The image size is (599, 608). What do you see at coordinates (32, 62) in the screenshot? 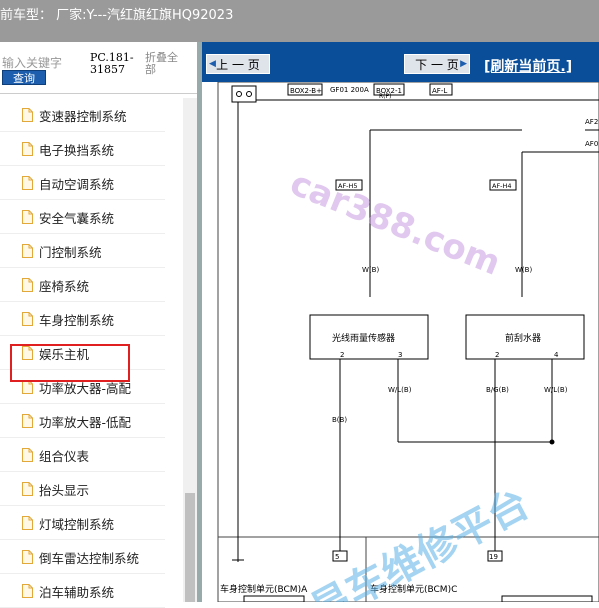
I see `keyword-input: 输入关键字` at bounding box center [32, 62].